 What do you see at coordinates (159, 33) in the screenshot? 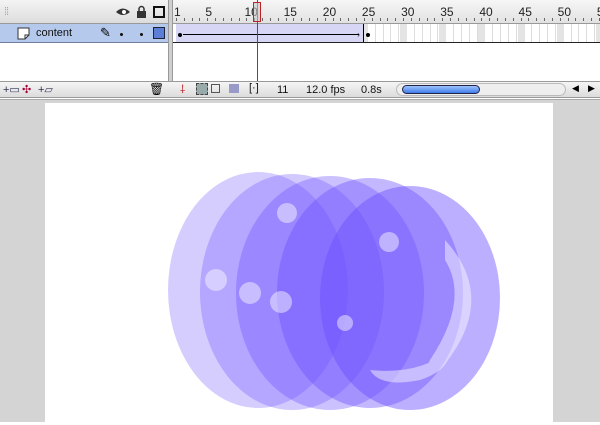
I see `layer-outline-color` at bounding box center [159, 33].